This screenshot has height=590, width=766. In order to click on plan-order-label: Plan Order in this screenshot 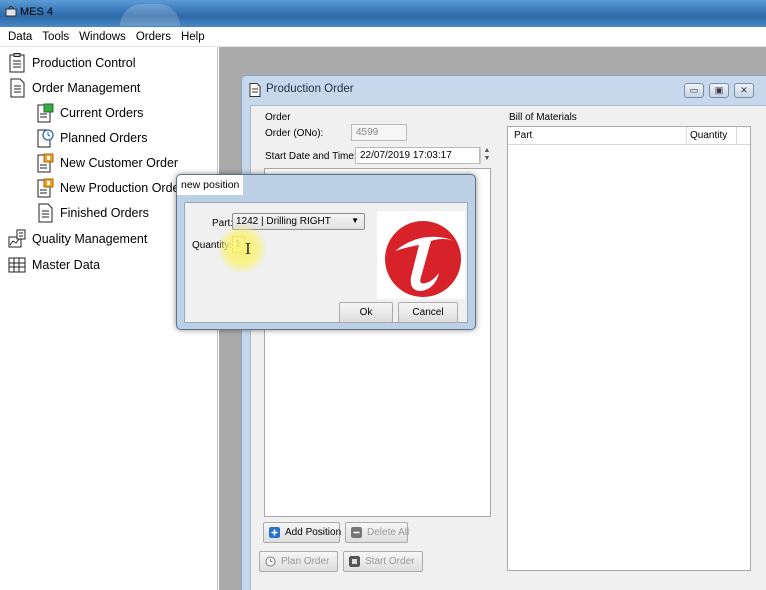, I will do `click(305, 561)`.